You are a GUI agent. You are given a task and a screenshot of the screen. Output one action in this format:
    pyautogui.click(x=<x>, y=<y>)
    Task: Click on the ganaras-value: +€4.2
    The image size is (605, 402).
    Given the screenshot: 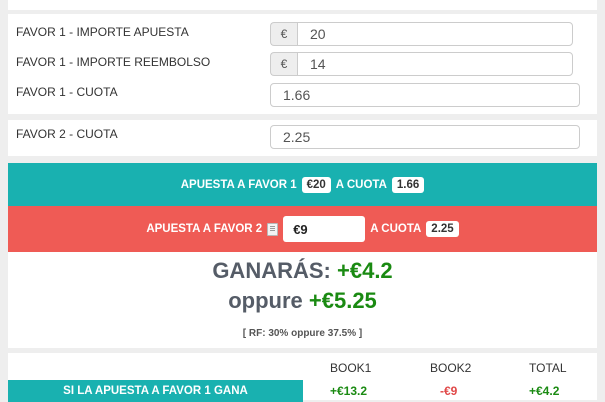 What is the action you would take?
    pyautogui.click(x=365, y=270)
    